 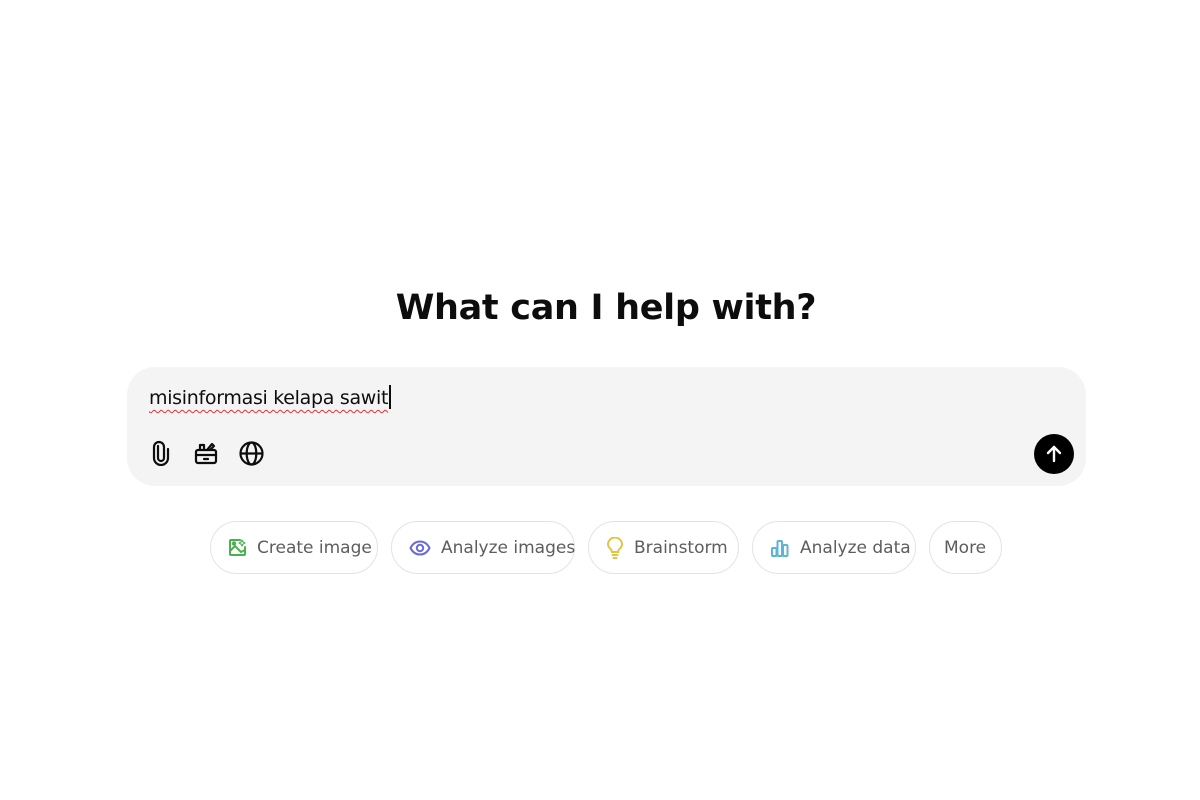 I want to click on chip-create-image: Create image, so click(x=294, y=547).